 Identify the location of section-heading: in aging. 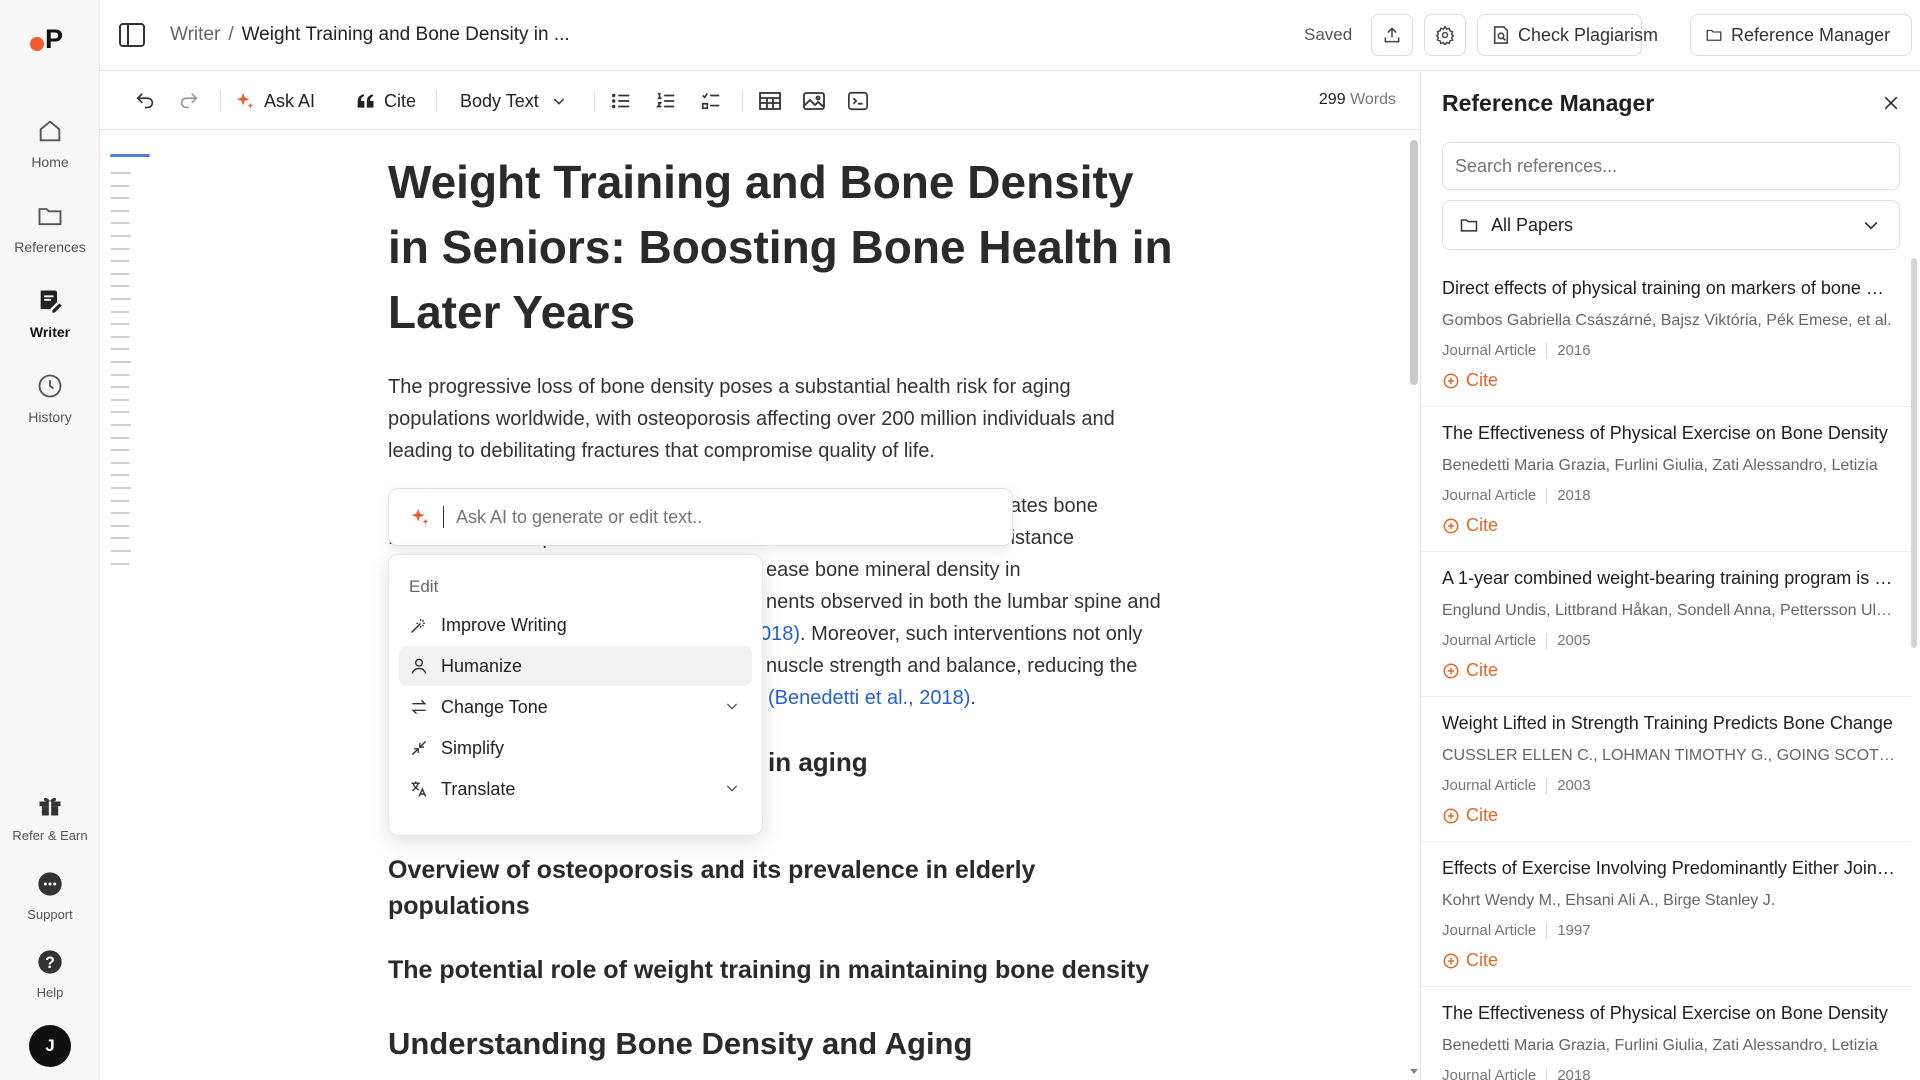
(818, 762).